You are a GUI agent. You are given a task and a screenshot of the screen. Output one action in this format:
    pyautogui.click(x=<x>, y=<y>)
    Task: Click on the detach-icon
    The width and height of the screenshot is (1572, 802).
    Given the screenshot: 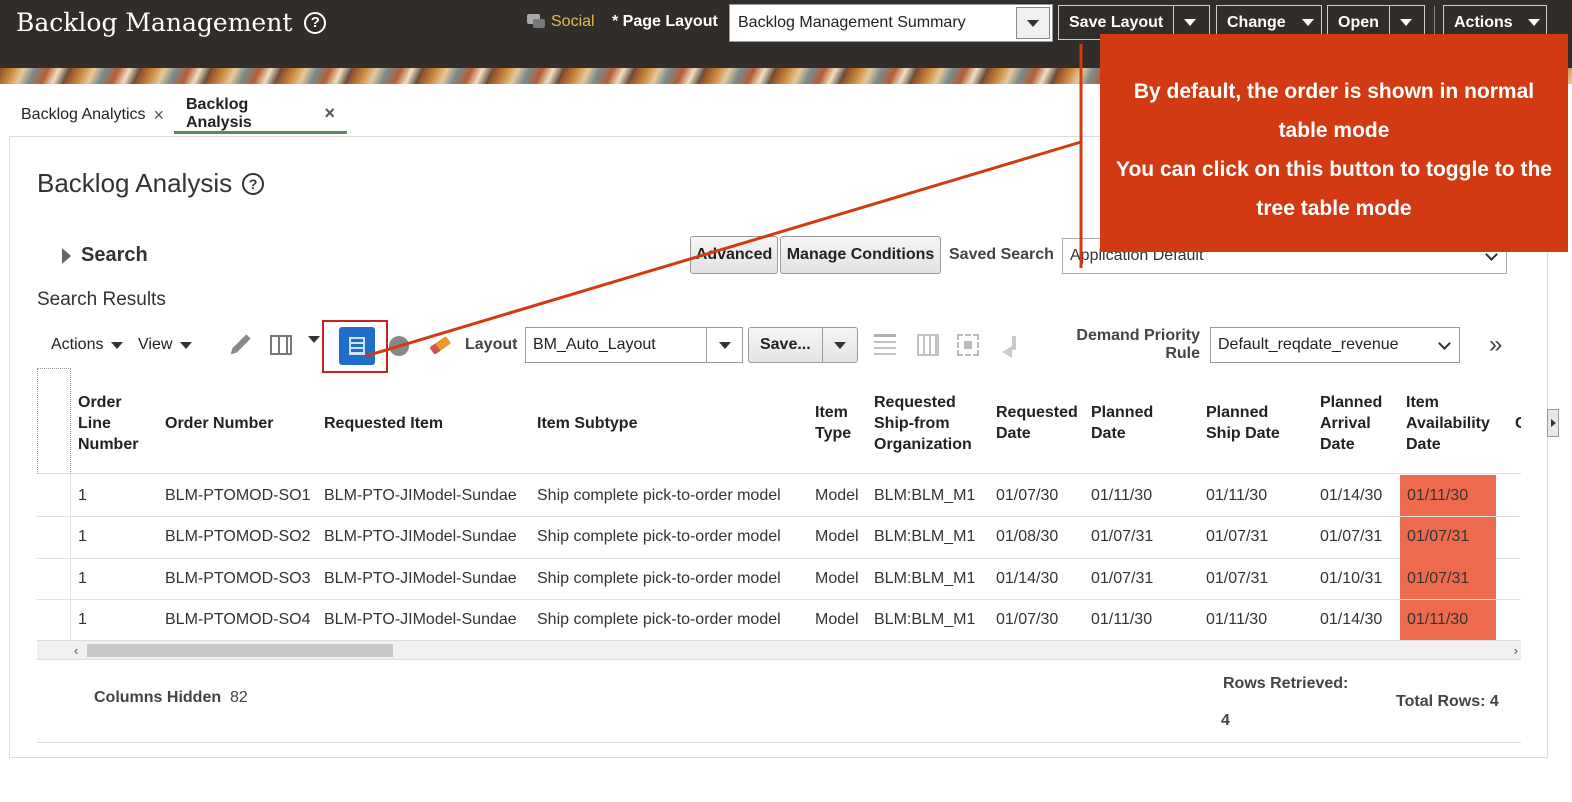 What is the action you would take?
    pyautogui.click(x=968, y=345)
    